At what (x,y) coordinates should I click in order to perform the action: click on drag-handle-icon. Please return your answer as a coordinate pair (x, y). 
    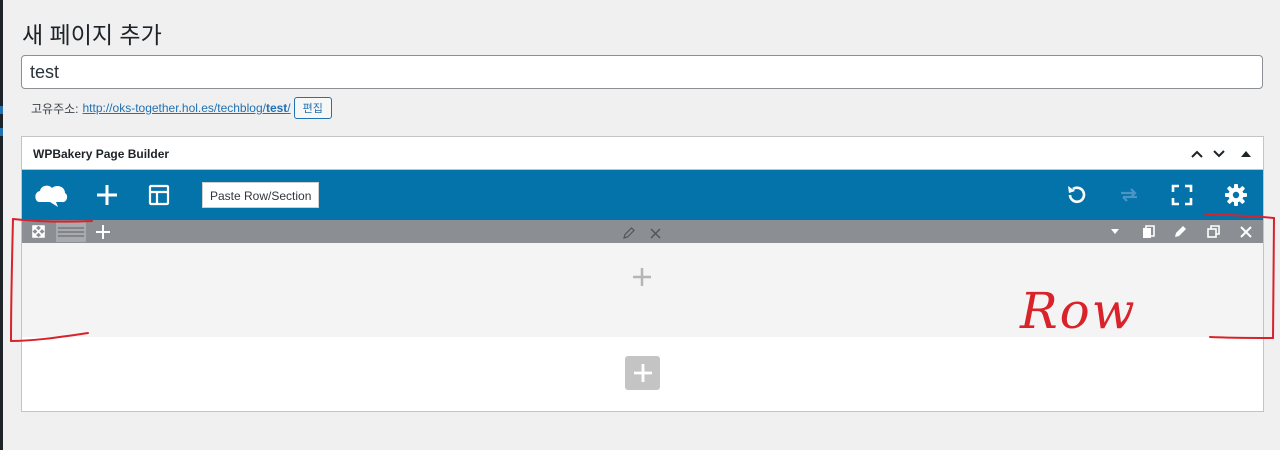
    Looking at the image, I should click on (71, 231).